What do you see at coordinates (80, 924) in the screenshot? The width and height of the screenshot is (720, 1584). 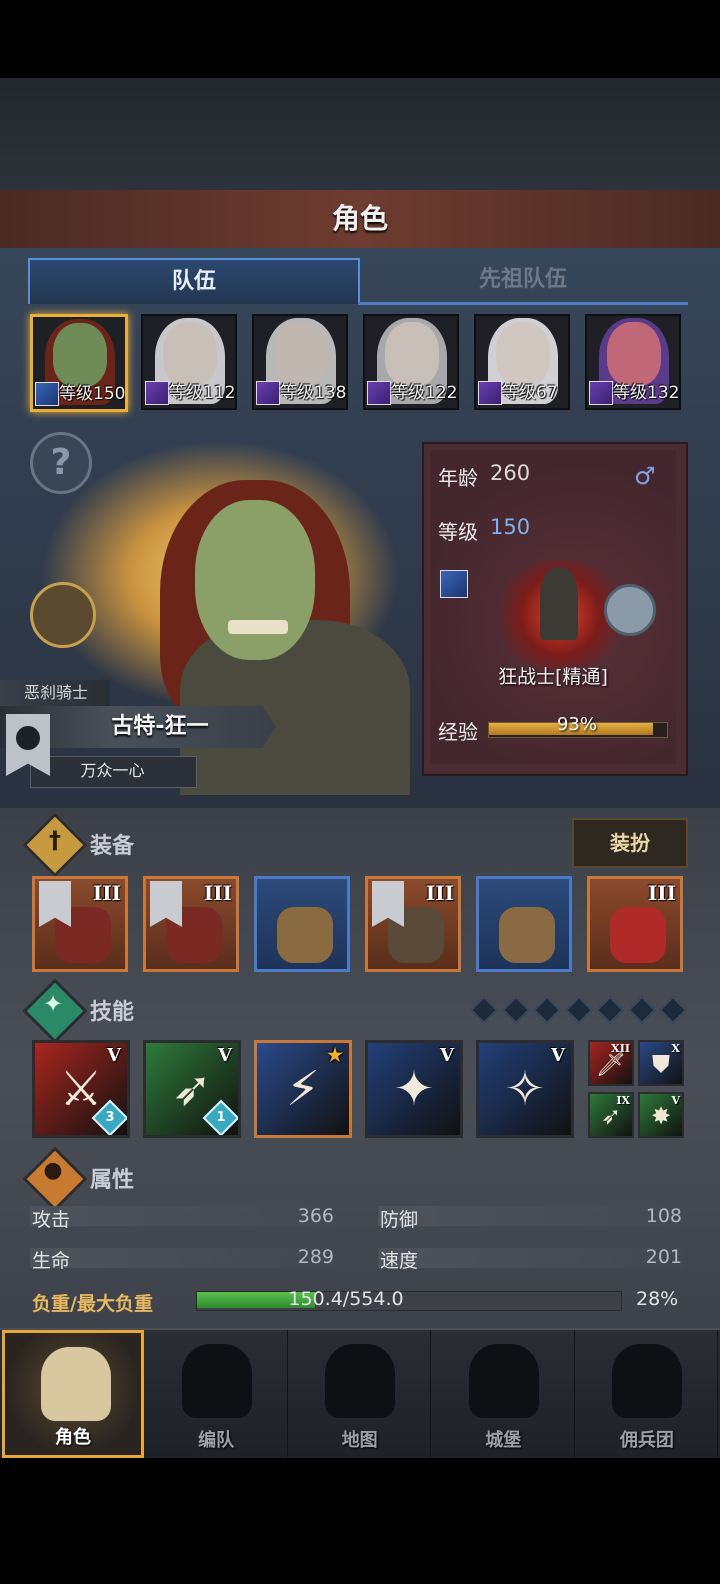 I see `equipment-slot-1: III` at bounding box center [80, 924].